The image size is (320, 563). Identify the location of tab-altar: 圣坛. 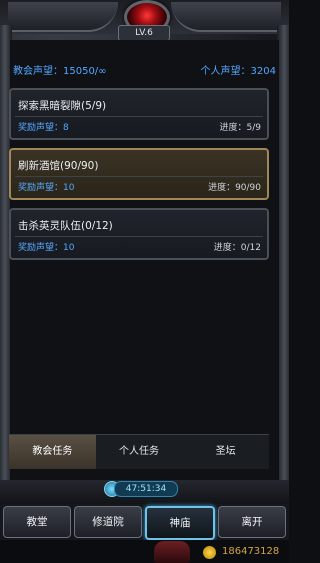
(225, 452).